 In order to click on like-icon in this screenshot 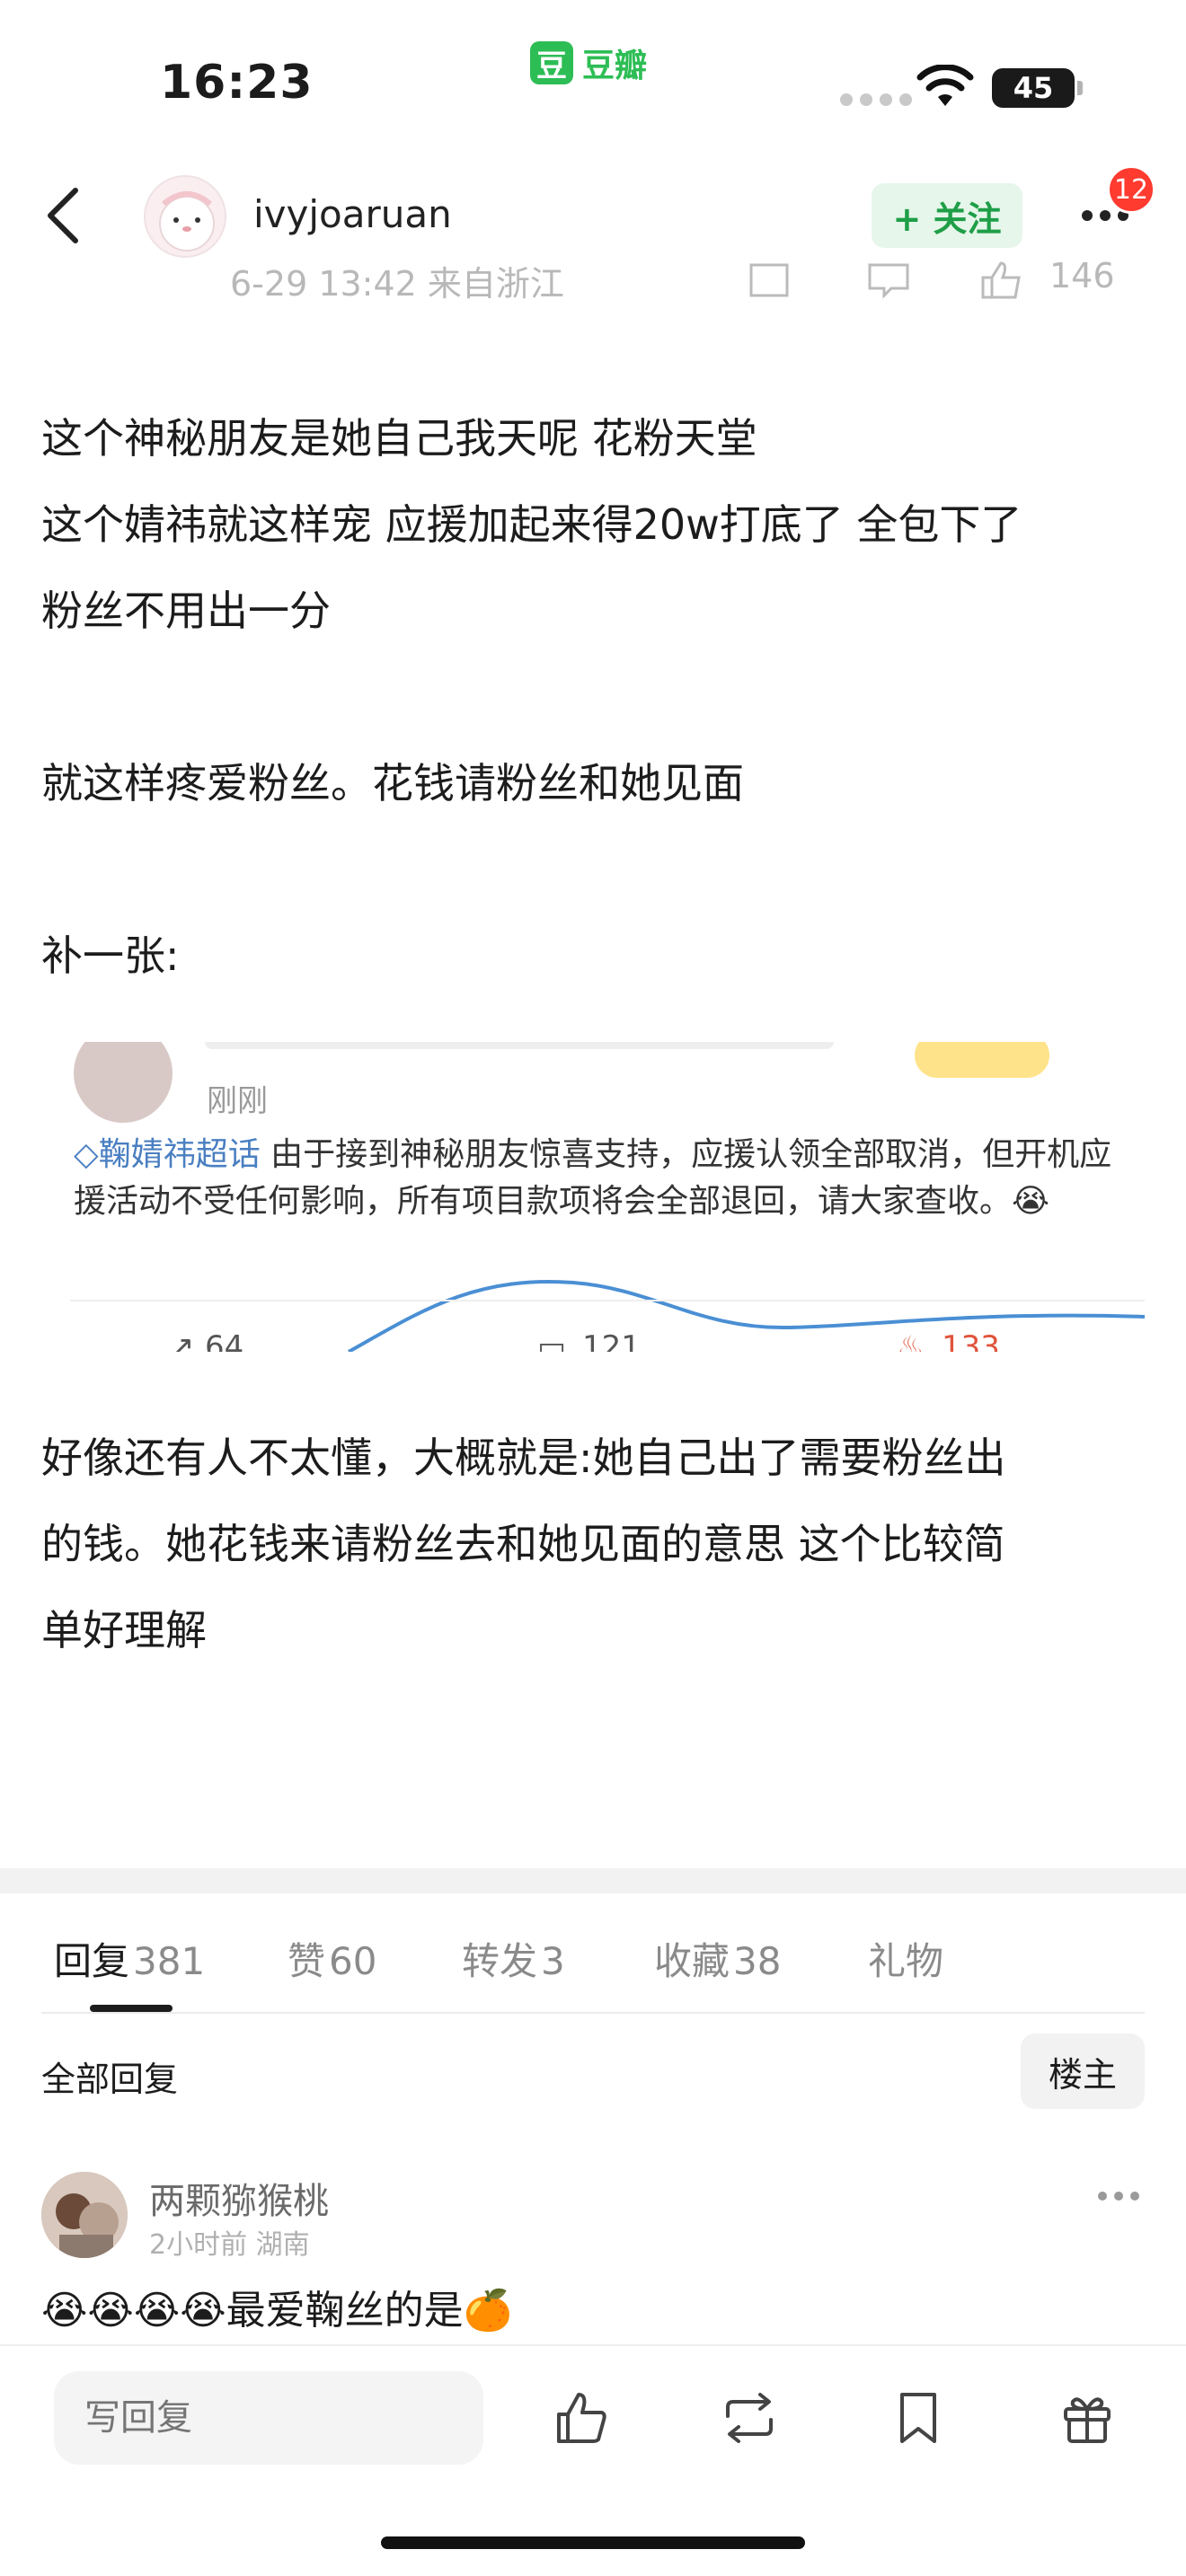, I will do `click(580, 2418)`.